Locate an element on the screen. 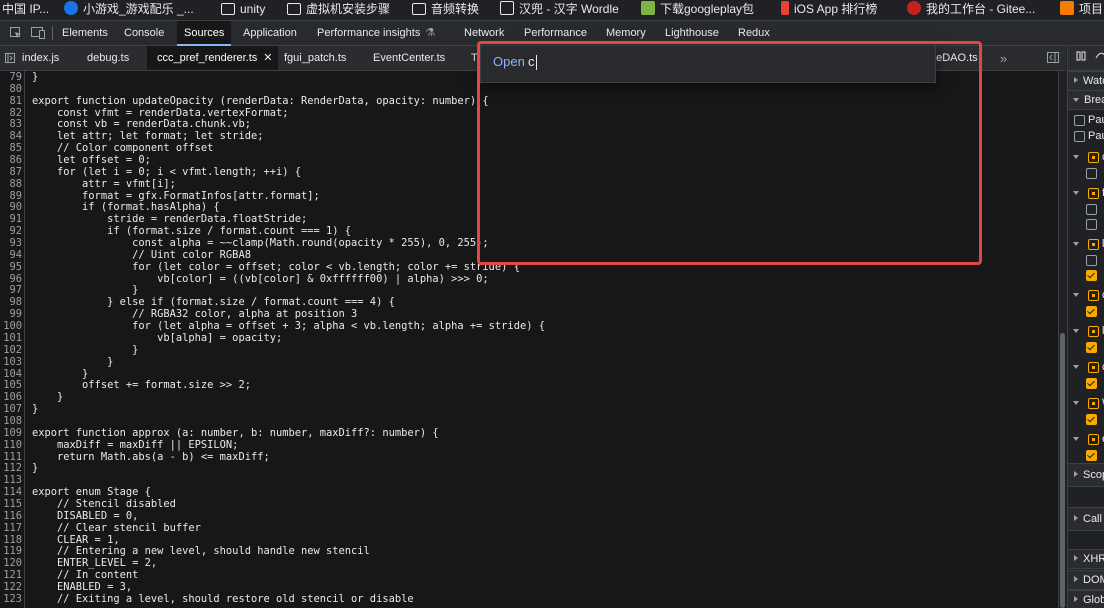  scrollbar-thumb is located at coordinates (1062, 470).